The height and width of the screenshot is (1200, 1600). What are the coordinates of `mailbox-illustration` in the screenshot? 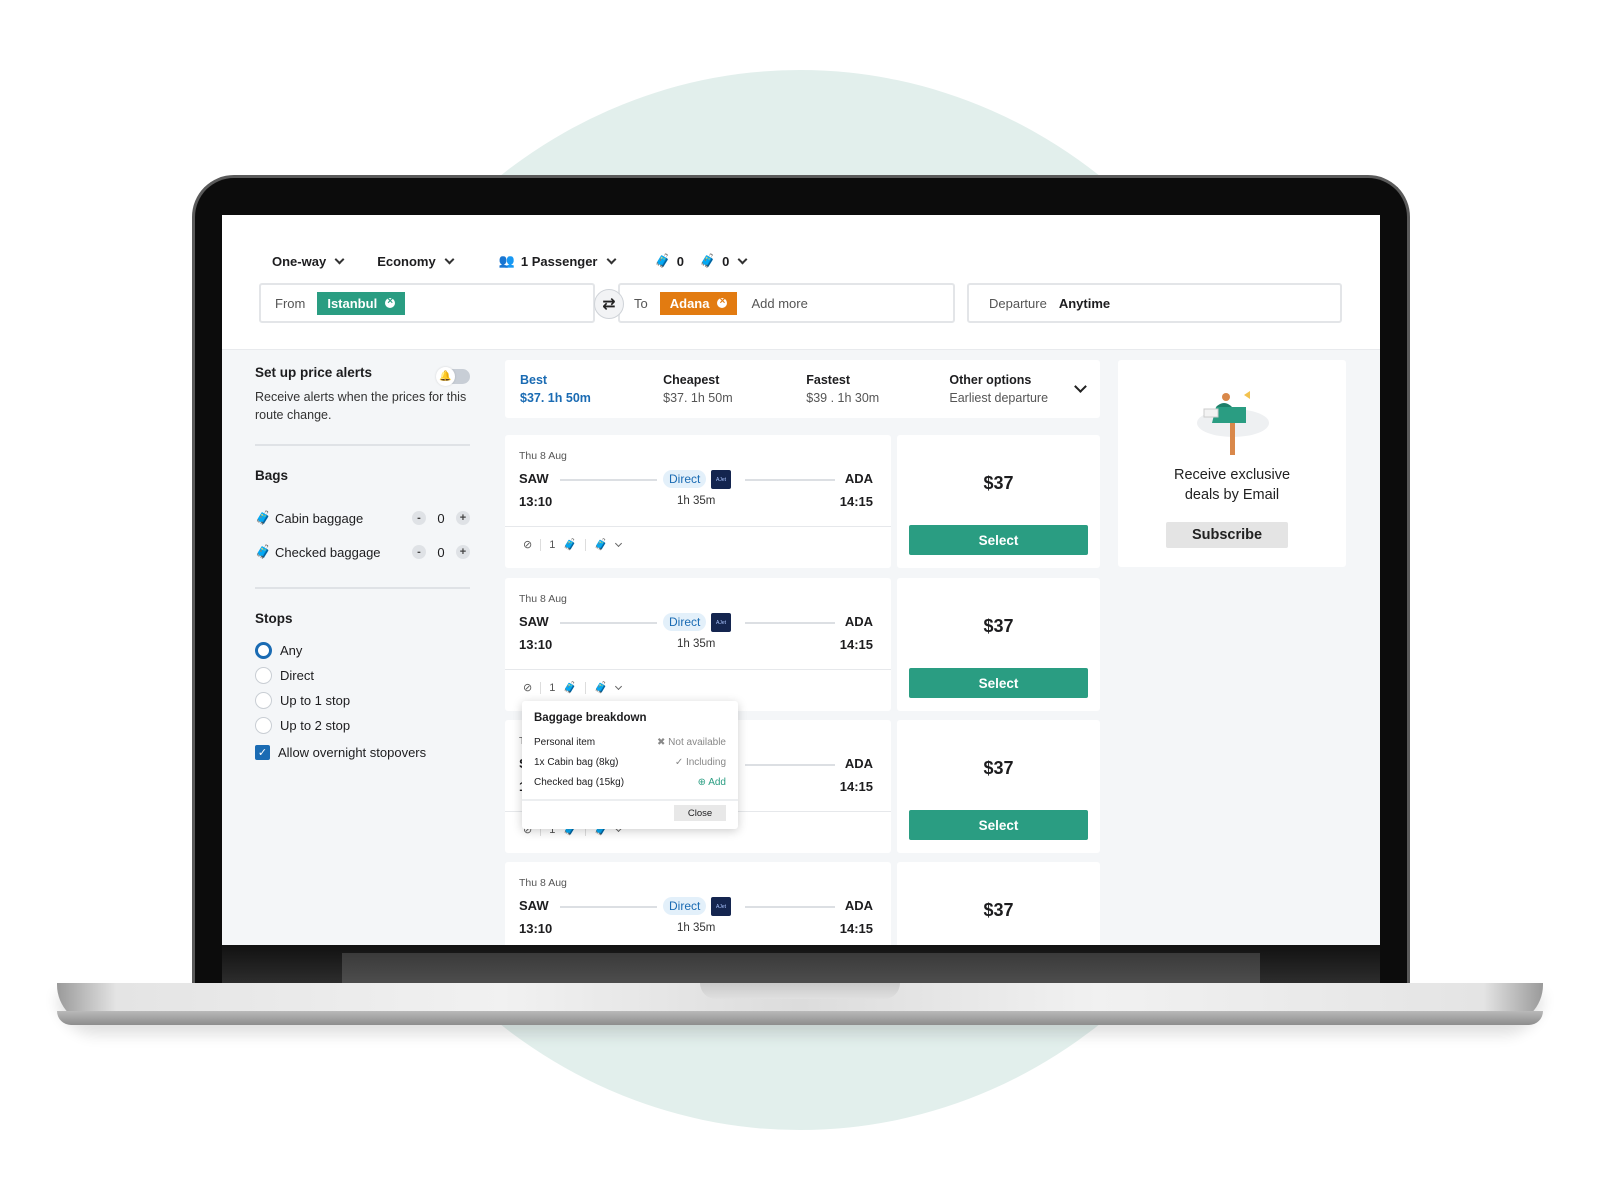 It's located at (1233, 423).